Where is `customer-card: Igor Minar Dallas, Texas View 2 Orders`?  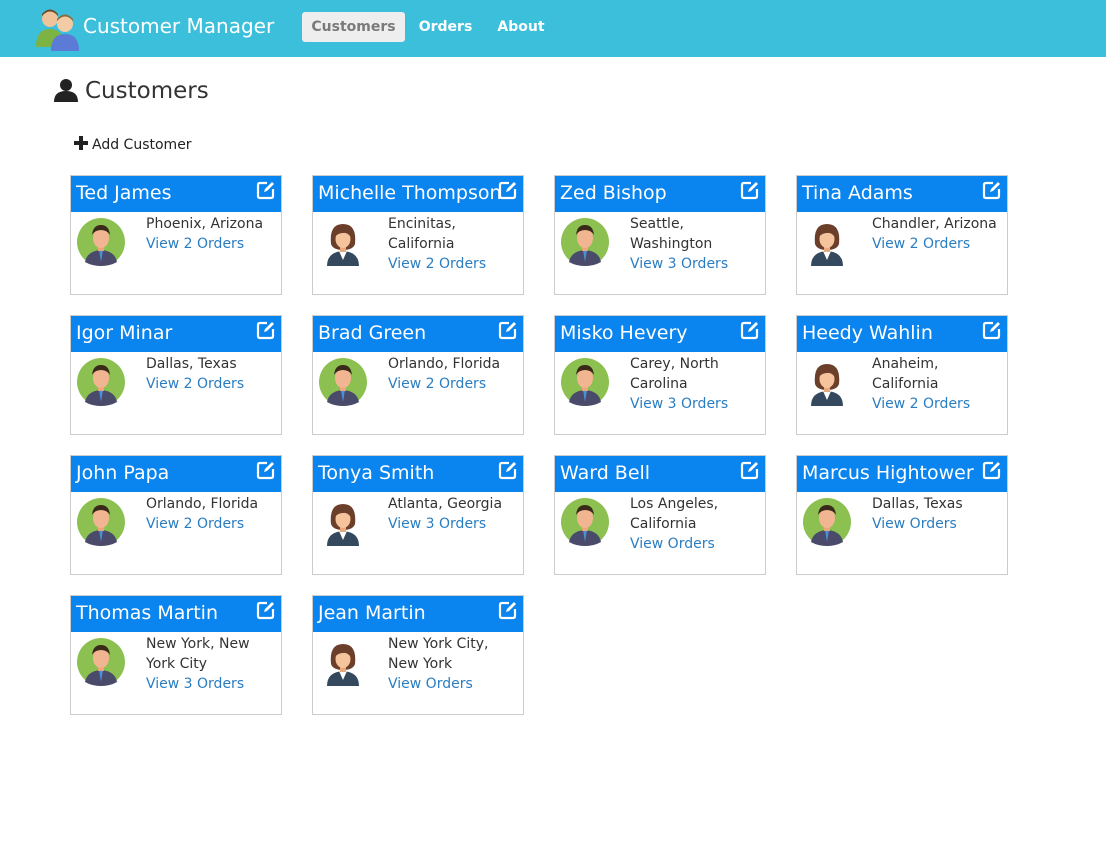
customer-card: Igor Minar Dallas, Texas View 2 Orders is located at coordinates (176, 375).